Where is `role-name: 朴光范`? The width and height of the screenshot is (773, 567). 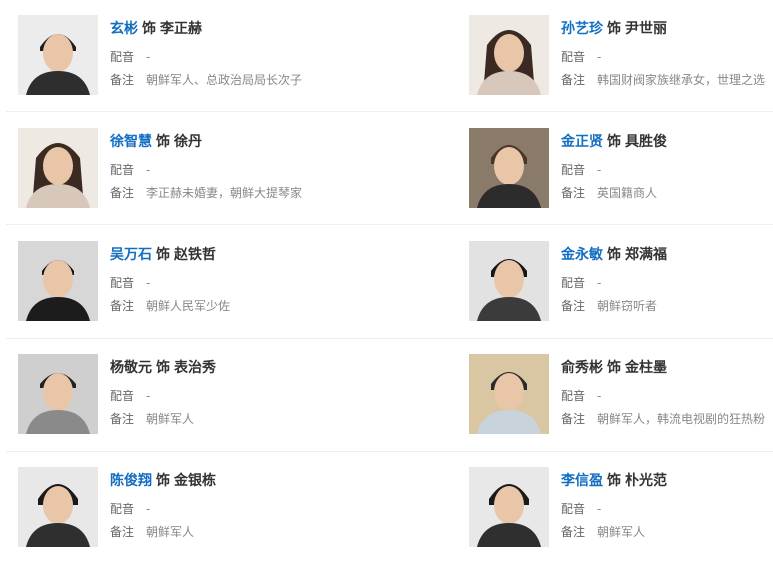
role-name: 朴光范 is located at coordinates (646, 481).